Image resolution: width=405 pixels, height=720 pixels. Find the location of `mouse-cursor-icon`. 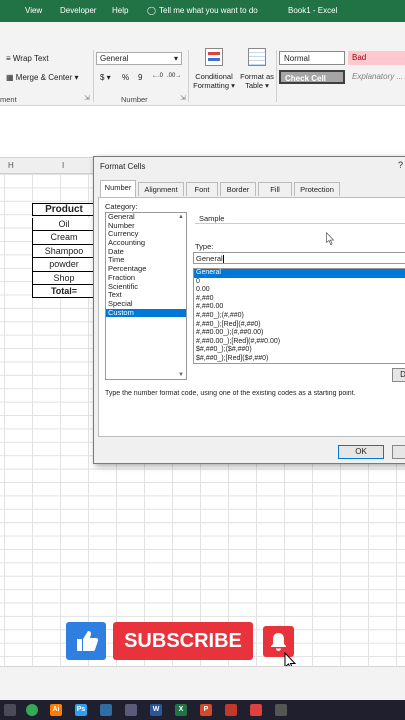

mouse-cursor-icon is located at coordinates (330, 239).